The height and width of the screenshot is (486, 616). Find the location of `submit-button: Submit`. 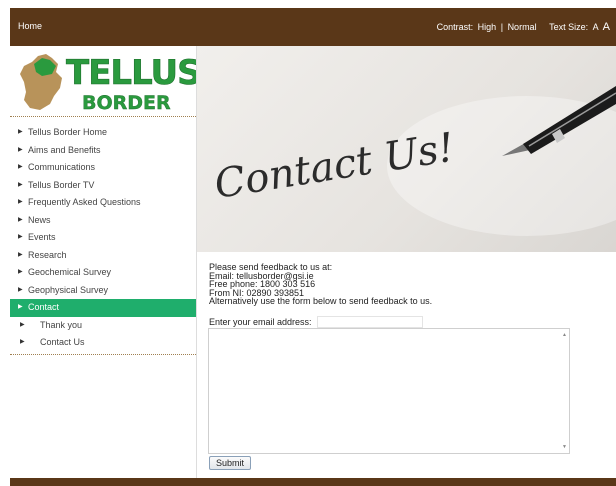

submit-button: Submit is located at coordinates (230, 463).